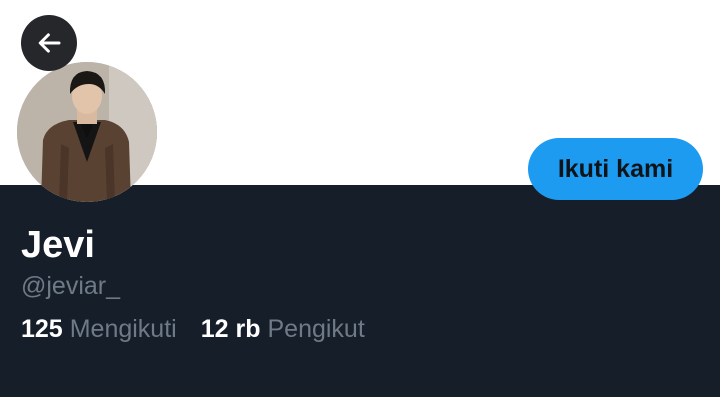  What do you see at coordinates (58, 245) in the screenshot?
I see `display-name: Jevi` at bounding box center [58, 245].